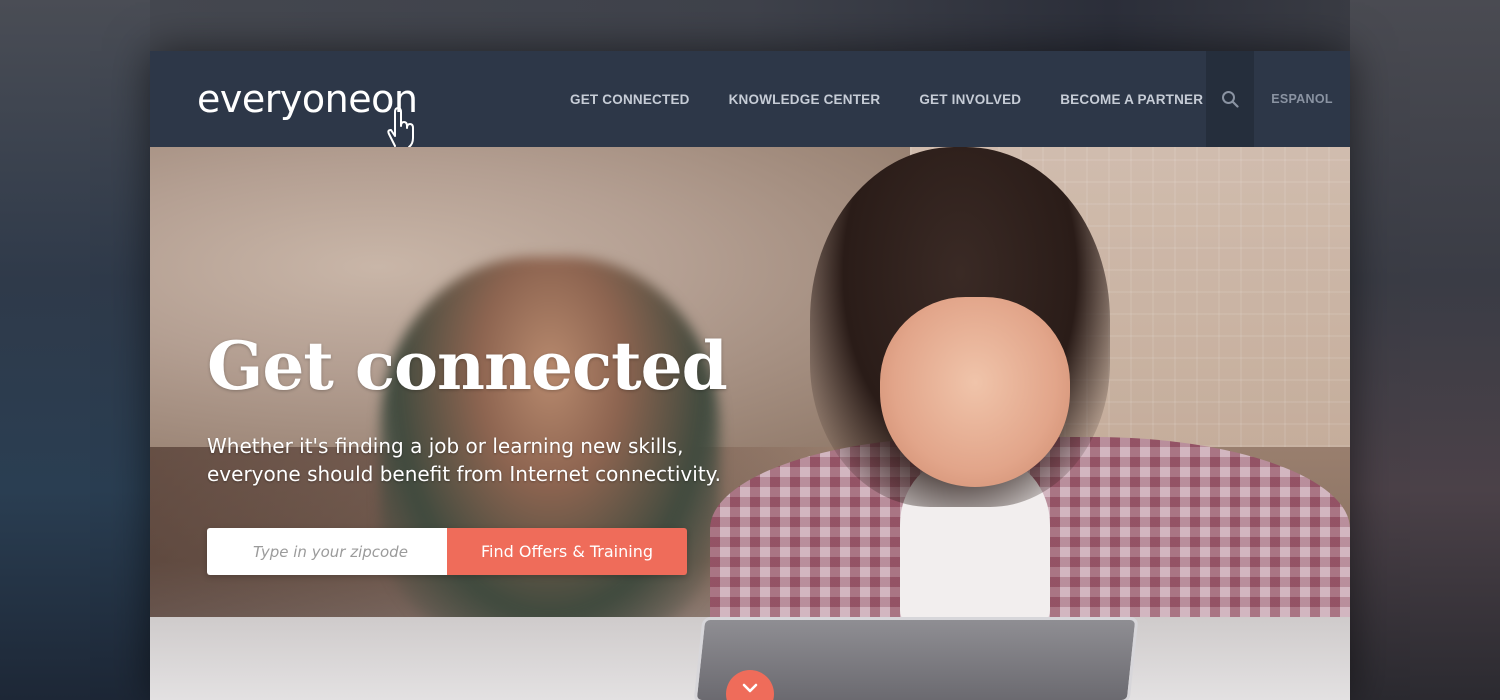 The width and height of the screenshot is (1500, 700). What do you see at coordinates (750, 25) in the screenshot?
I see `backdrop-top` at bounding box center [750, 25].